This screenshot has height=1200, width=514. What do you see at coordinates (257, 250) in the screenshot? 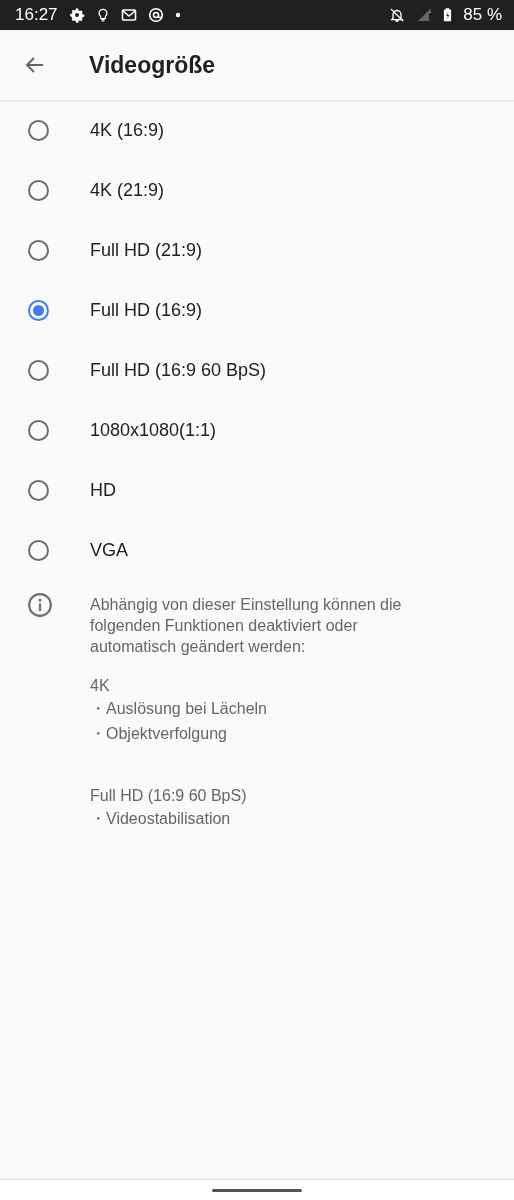
I see `video-size-option: Full HD (21:9)` at bounding box center [257, 250].